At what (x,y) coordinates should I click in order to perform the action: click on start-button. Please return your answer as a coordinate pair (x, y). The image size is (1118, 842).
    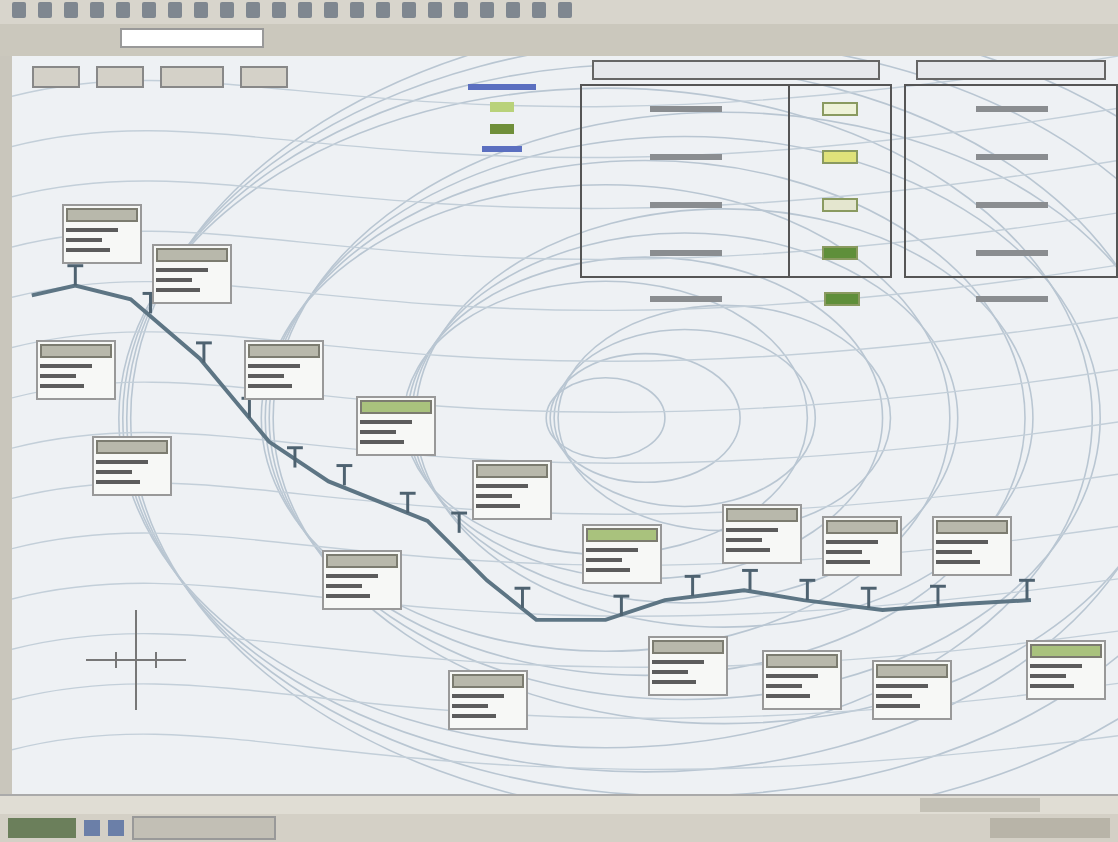
    Looking at the image, I should click on (42, 828).